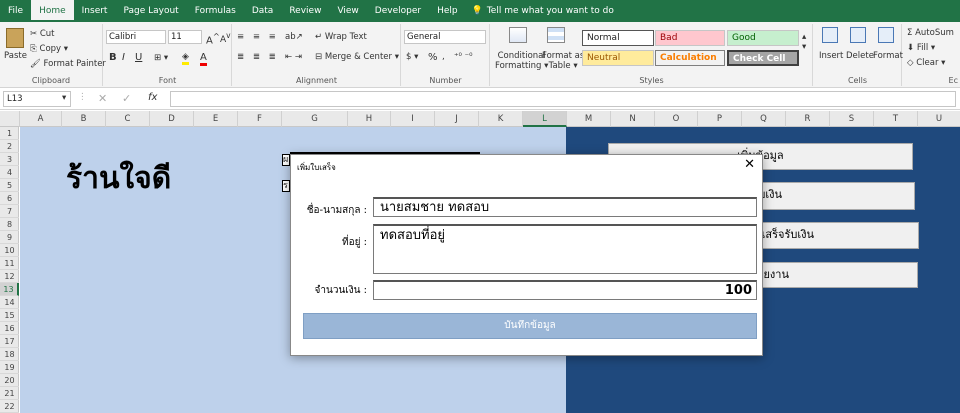 This screenshot has width=960, height=413. Describe the element at coordinates (225, 38) in the screenshot. I see `decrease-font-icon: Av` at that location.